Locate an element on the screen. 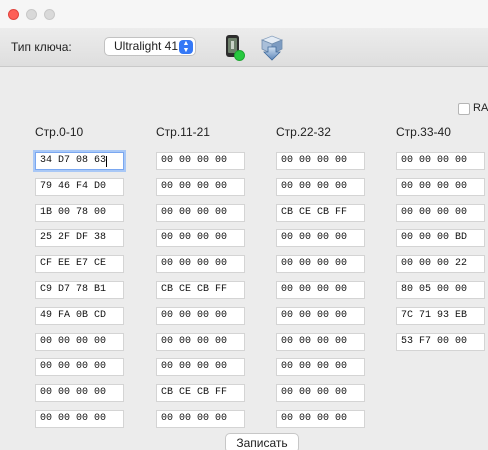 This screenshot has width=488, height=450. page-cell-input: 53 F7 00 00 is located at coordinates (440, 342).